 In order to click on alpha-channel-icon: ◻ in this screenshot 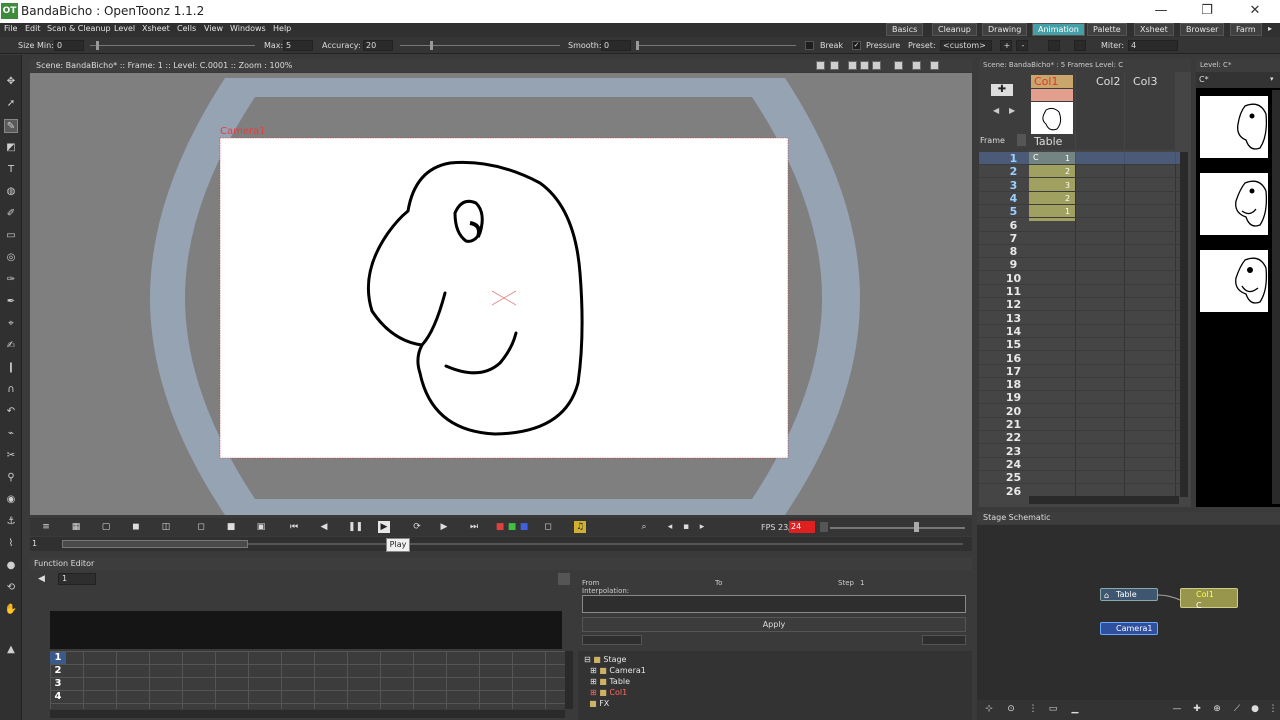, I will do `click(548, 527)`.